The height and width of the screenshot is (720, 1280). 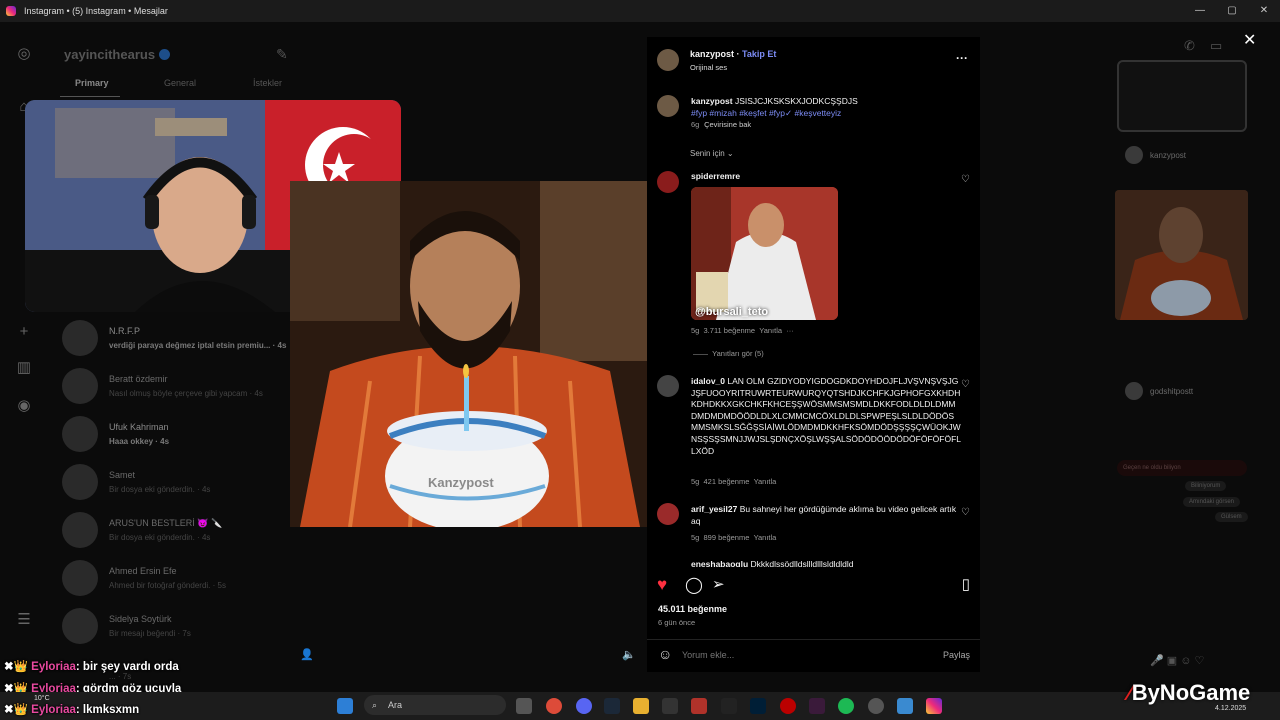 What do you see at coordinates (92, 83) in the screenshot?
I see `tab-primary: Primary` at bounding box center [92, 83].